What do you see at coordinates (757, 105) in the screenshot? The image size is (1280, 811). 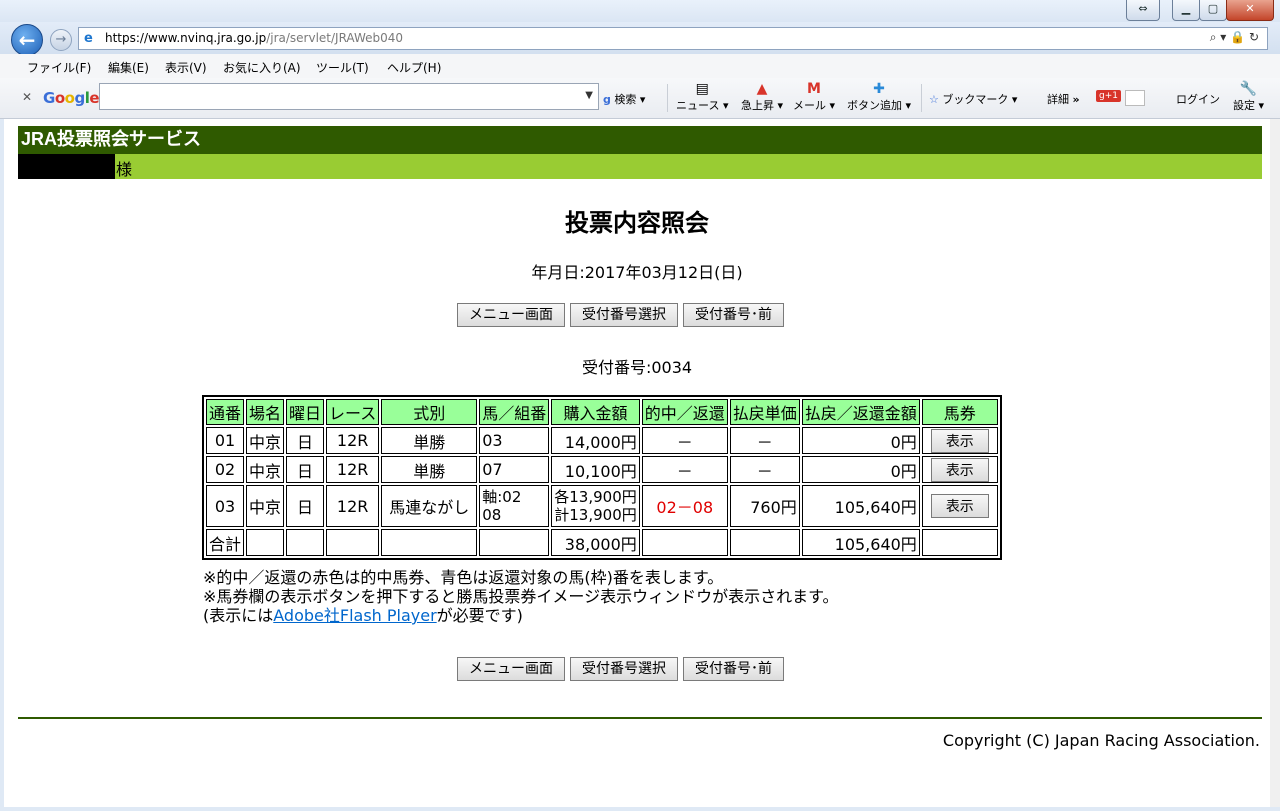 I see `trending-label: 急上昇` at bounding box center [757, 105].